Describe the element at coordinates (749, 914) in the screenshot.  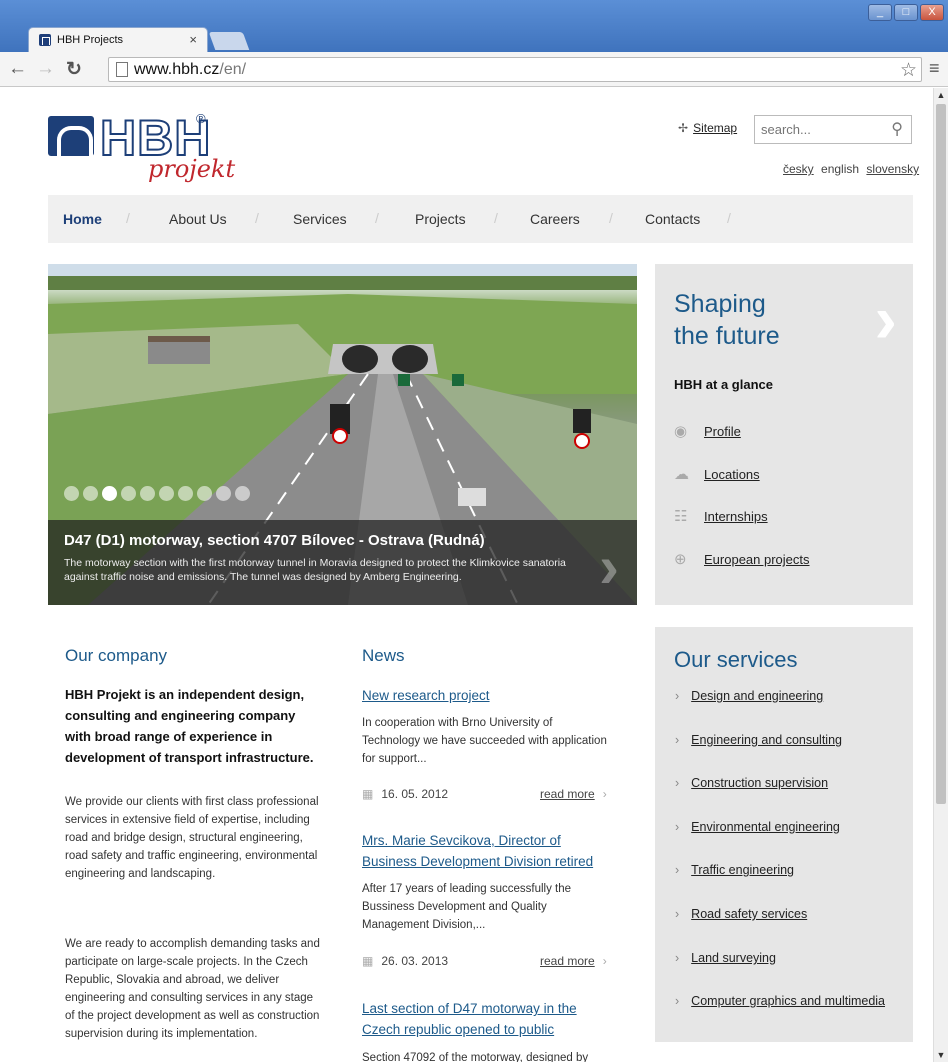
I see `service-label: Road safety services` at that location.